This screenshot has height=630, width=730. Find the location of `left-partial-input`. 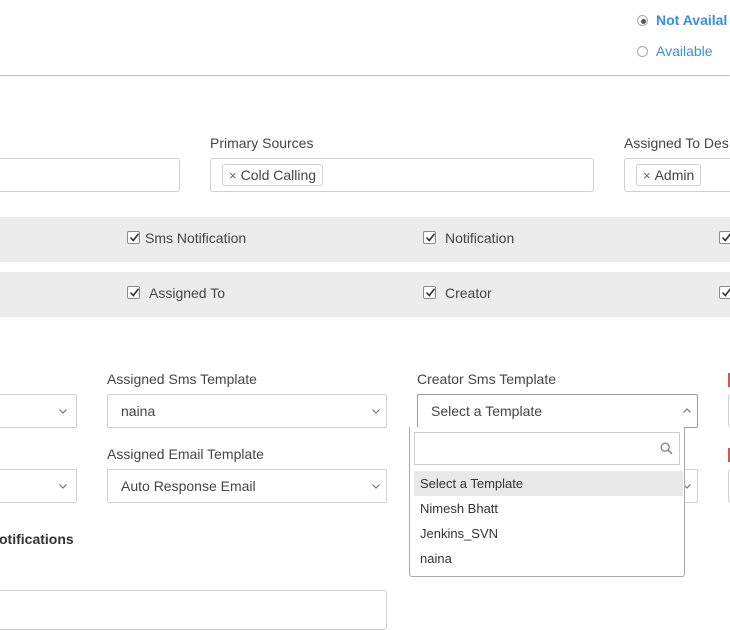

left-partial-input is located at coordinates (90, 175).